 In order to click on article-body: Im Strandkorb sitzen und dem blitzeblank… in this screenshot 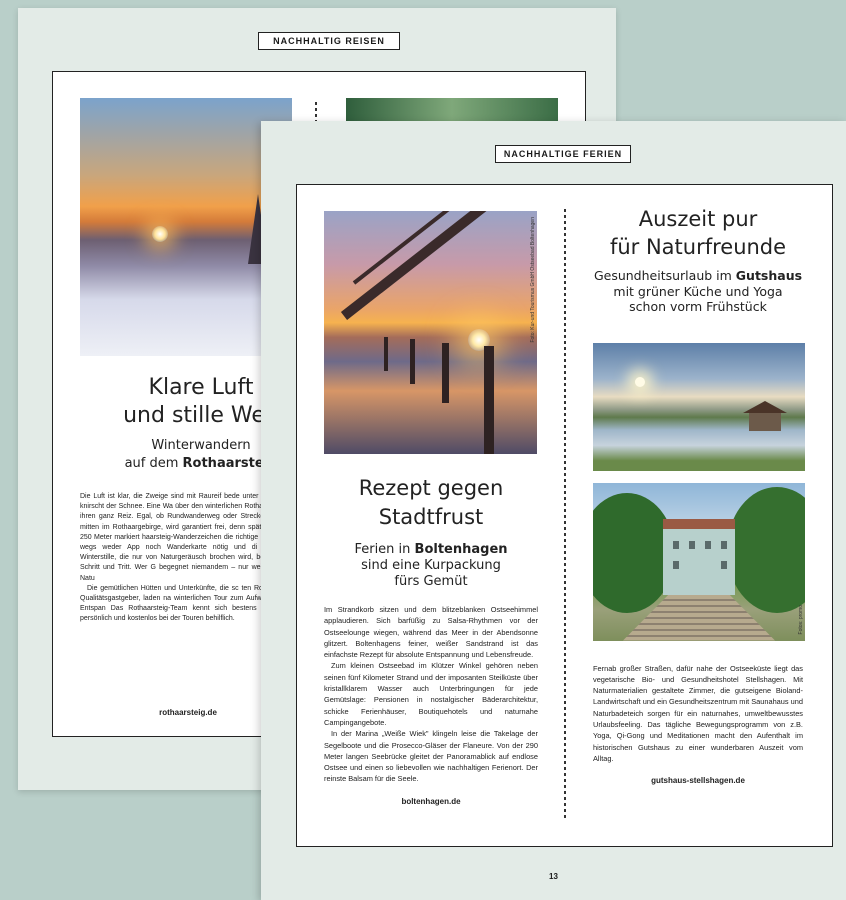, I will do `click(431, 694)`.